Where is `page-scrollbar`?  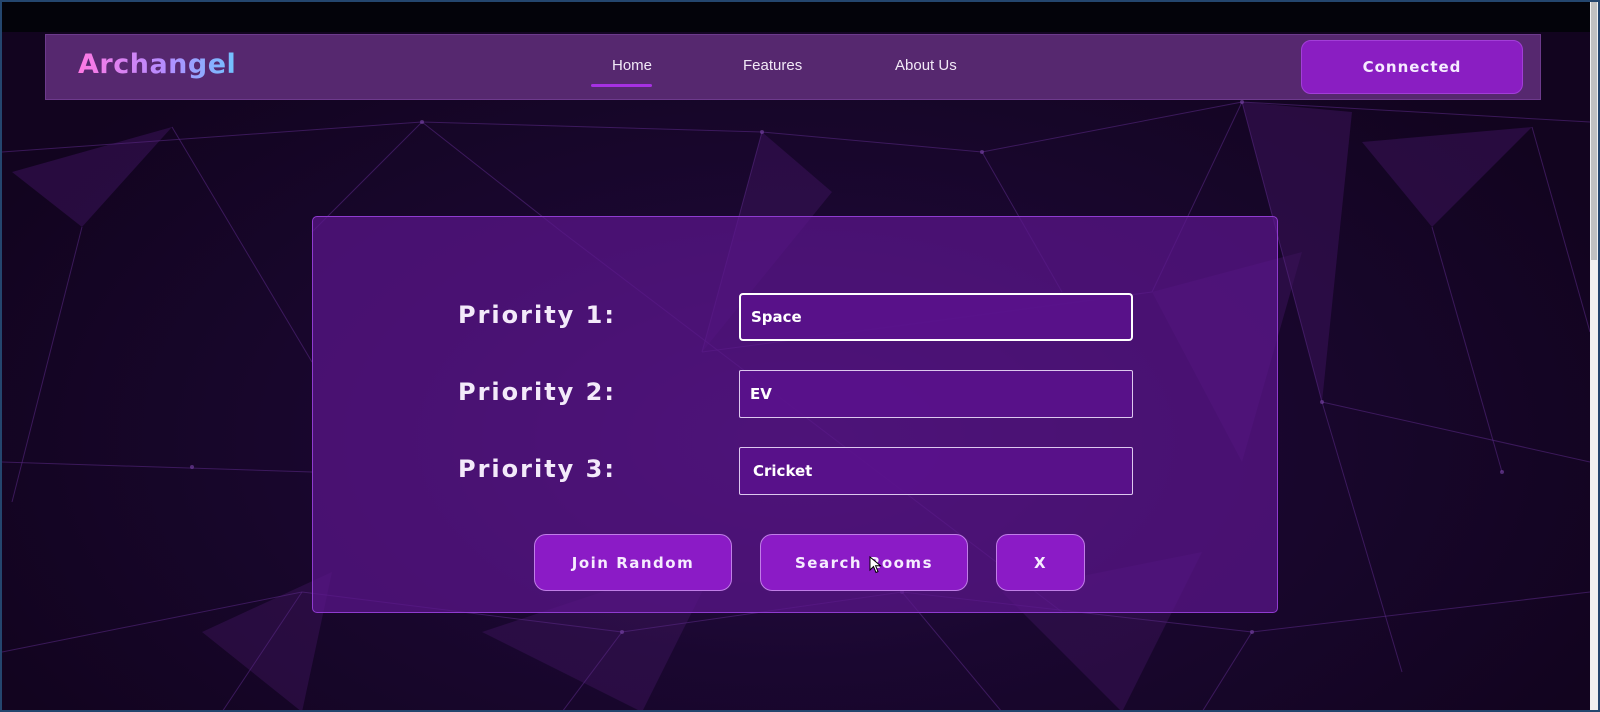 page-scrollbar is located at coordinates (1594, 356).